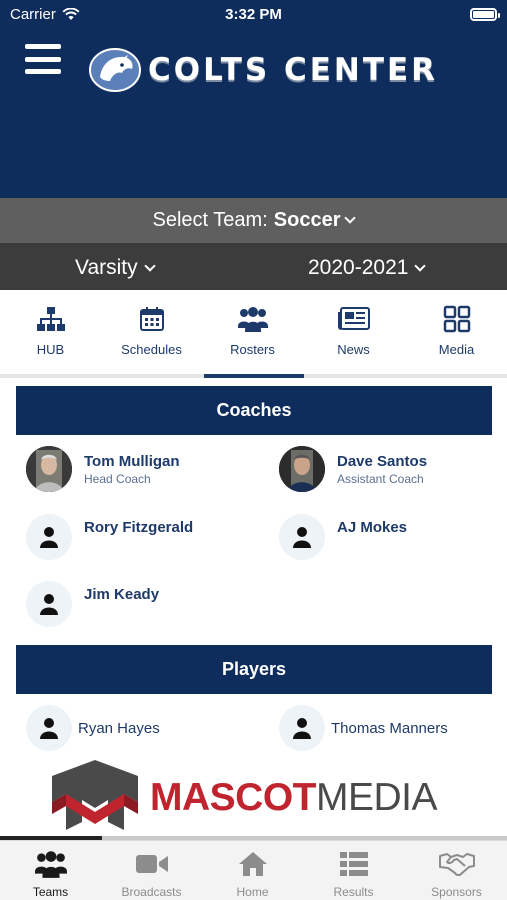 This screenshot has height=900, width=507. What do you see at coordinates (151, 892) in the screenshot?
I see `nav-broadcasts-label: Broadcasts` at bounding box center [151, 892].